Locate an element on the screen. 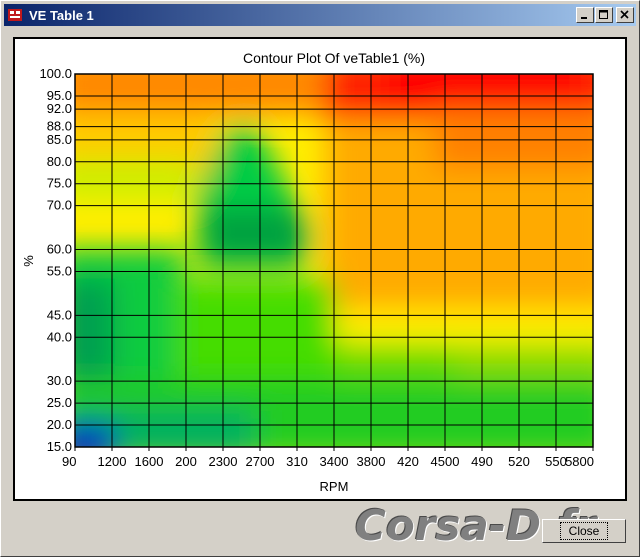  y-tick-label: 70.0 is located at coordinates (59, 205).